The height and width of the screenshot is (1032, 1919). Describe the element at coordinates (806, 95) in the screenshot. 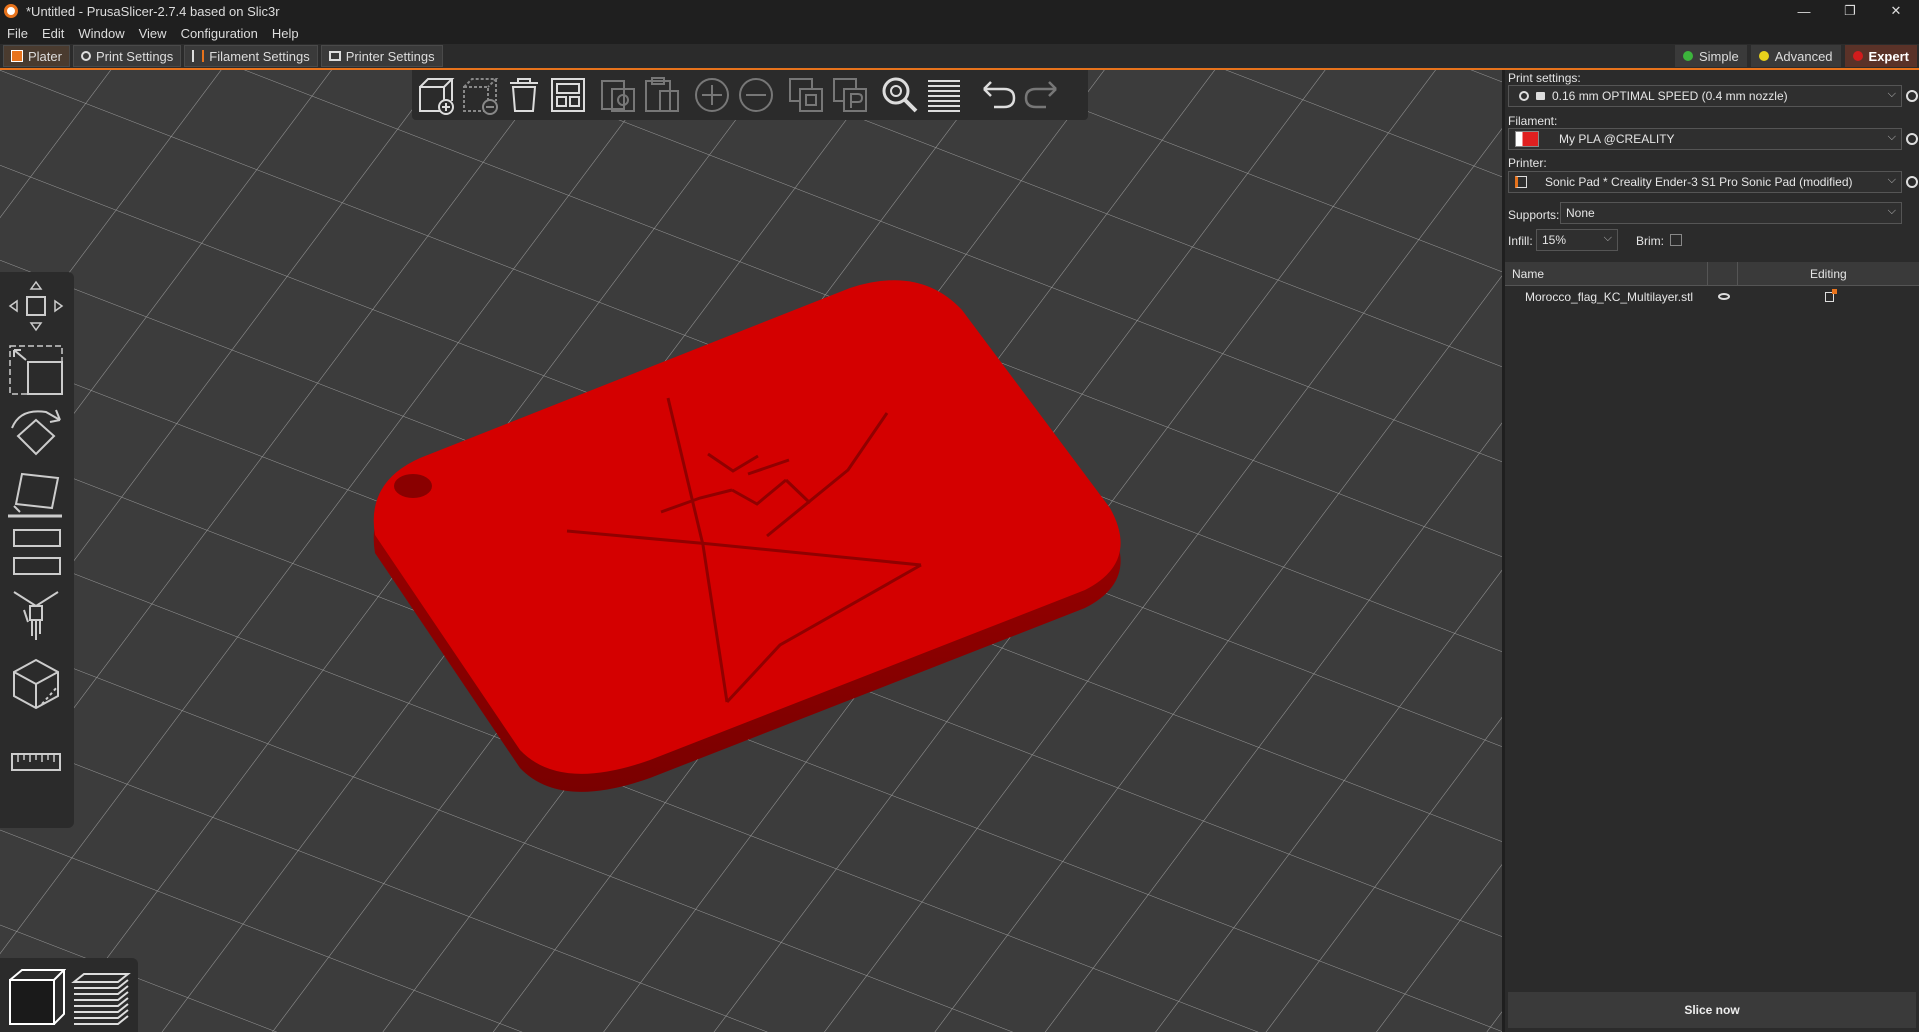

I see `split-objects-icon` at that location.